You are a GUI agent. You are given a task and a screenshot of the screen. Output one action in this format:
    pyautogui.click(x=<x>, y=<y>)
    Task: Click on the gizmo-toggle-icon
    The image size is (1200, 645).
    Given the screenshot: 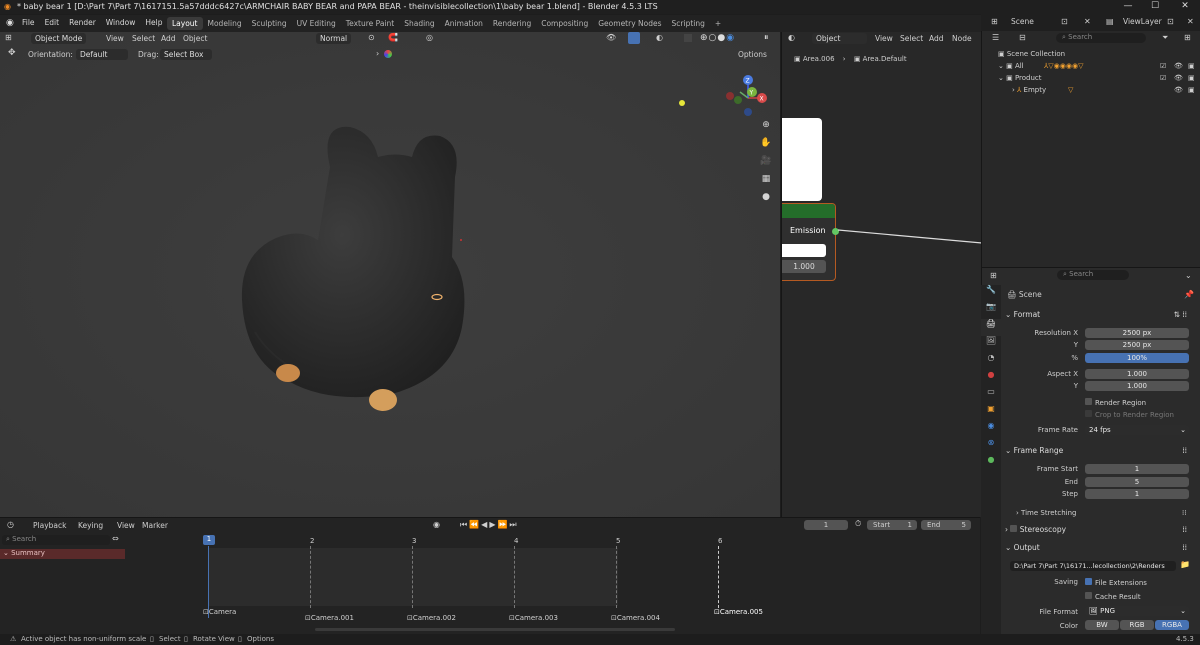 What is the action you would take?
    pyautogui.click(x=634, y=38)
    